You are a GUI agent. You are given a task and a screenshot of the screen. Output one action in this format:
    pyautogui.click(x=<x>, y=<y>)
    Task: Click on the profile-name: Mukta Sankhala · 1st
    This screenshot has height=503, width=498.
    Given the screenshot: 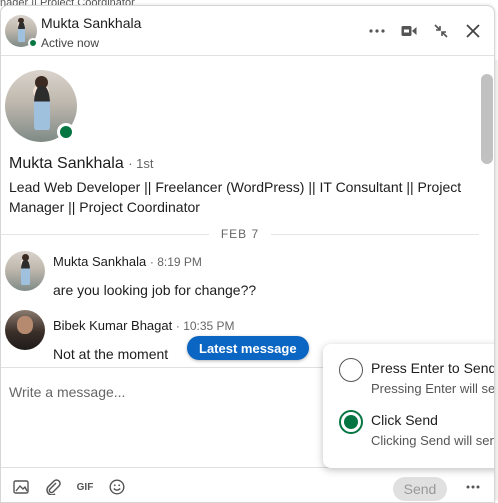 What is the action you would take?
    pyautogui.click(x=81, y=164)
    